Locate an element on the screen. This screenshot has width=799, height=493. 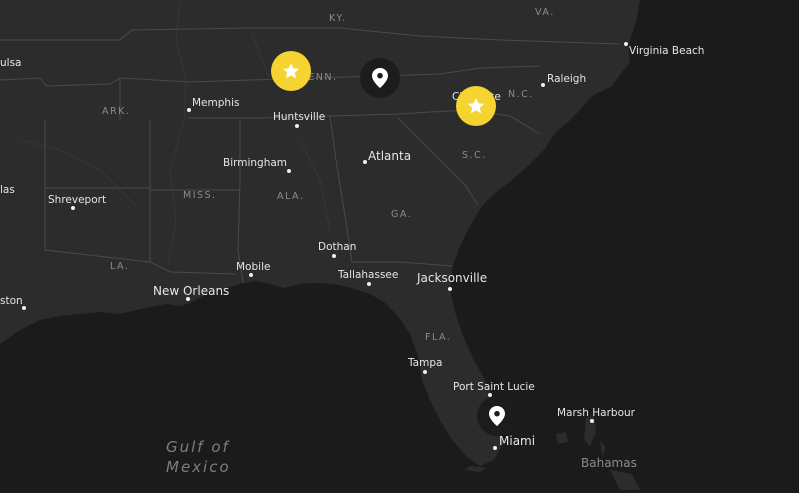
water-label-line: Mexico is located at coordinates (198, 466).